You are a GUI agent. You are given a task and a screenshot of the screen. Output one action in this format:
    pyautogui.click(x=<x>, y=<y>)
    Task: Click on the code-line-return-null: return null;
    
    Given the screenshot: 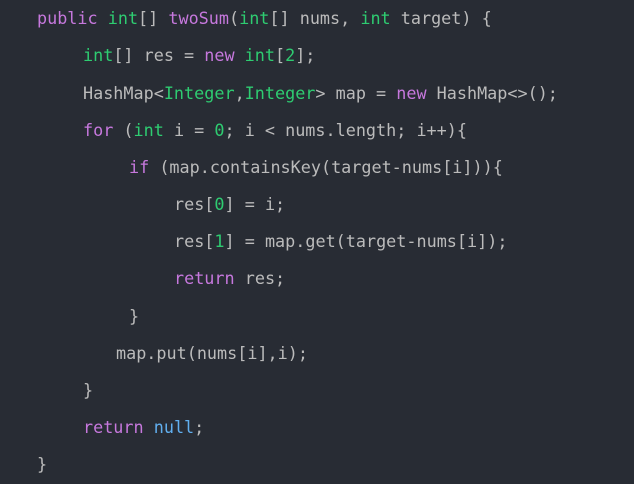 What is the action you would take?
    pyautogui.click(x=143, y=427)
    